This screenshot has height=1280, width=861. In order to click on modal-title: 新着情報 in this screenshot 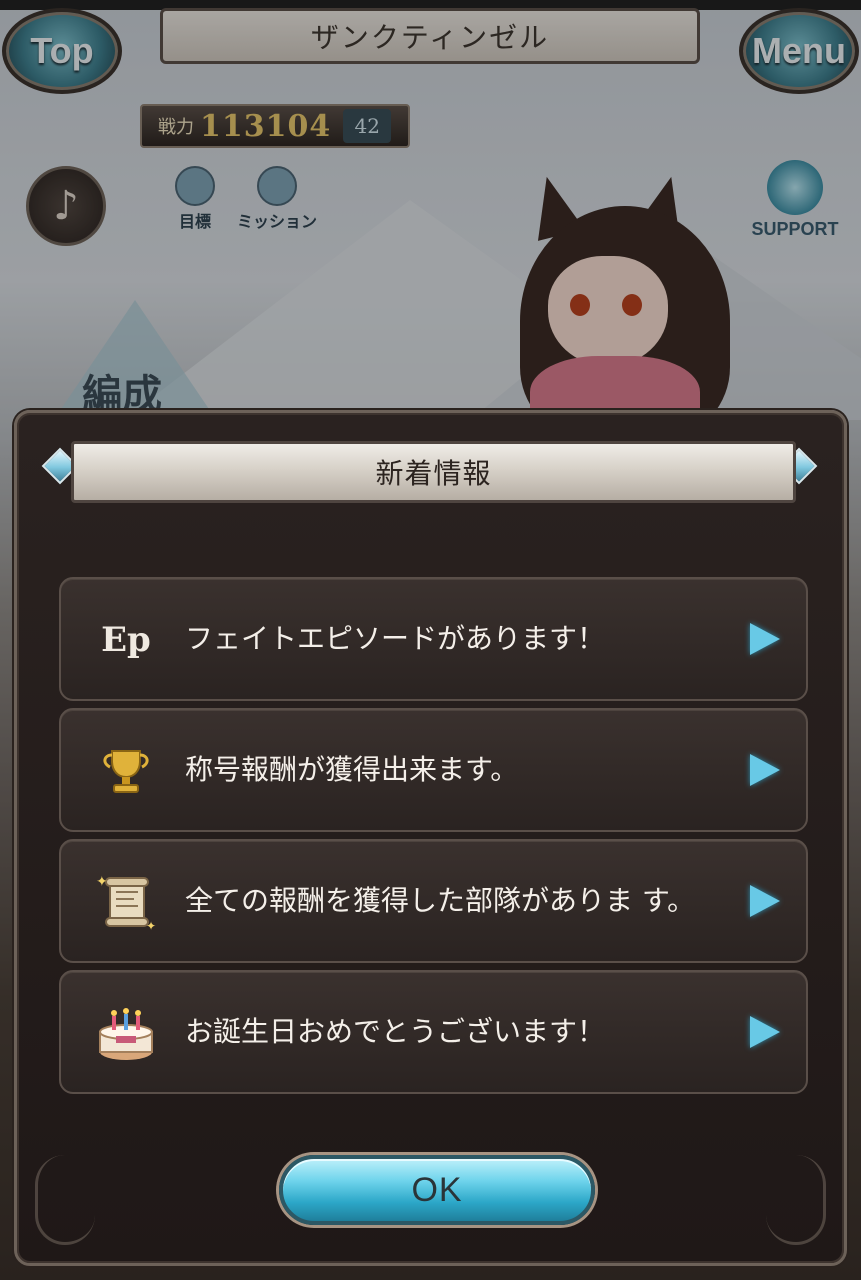, I will do `click(433, 472)`.